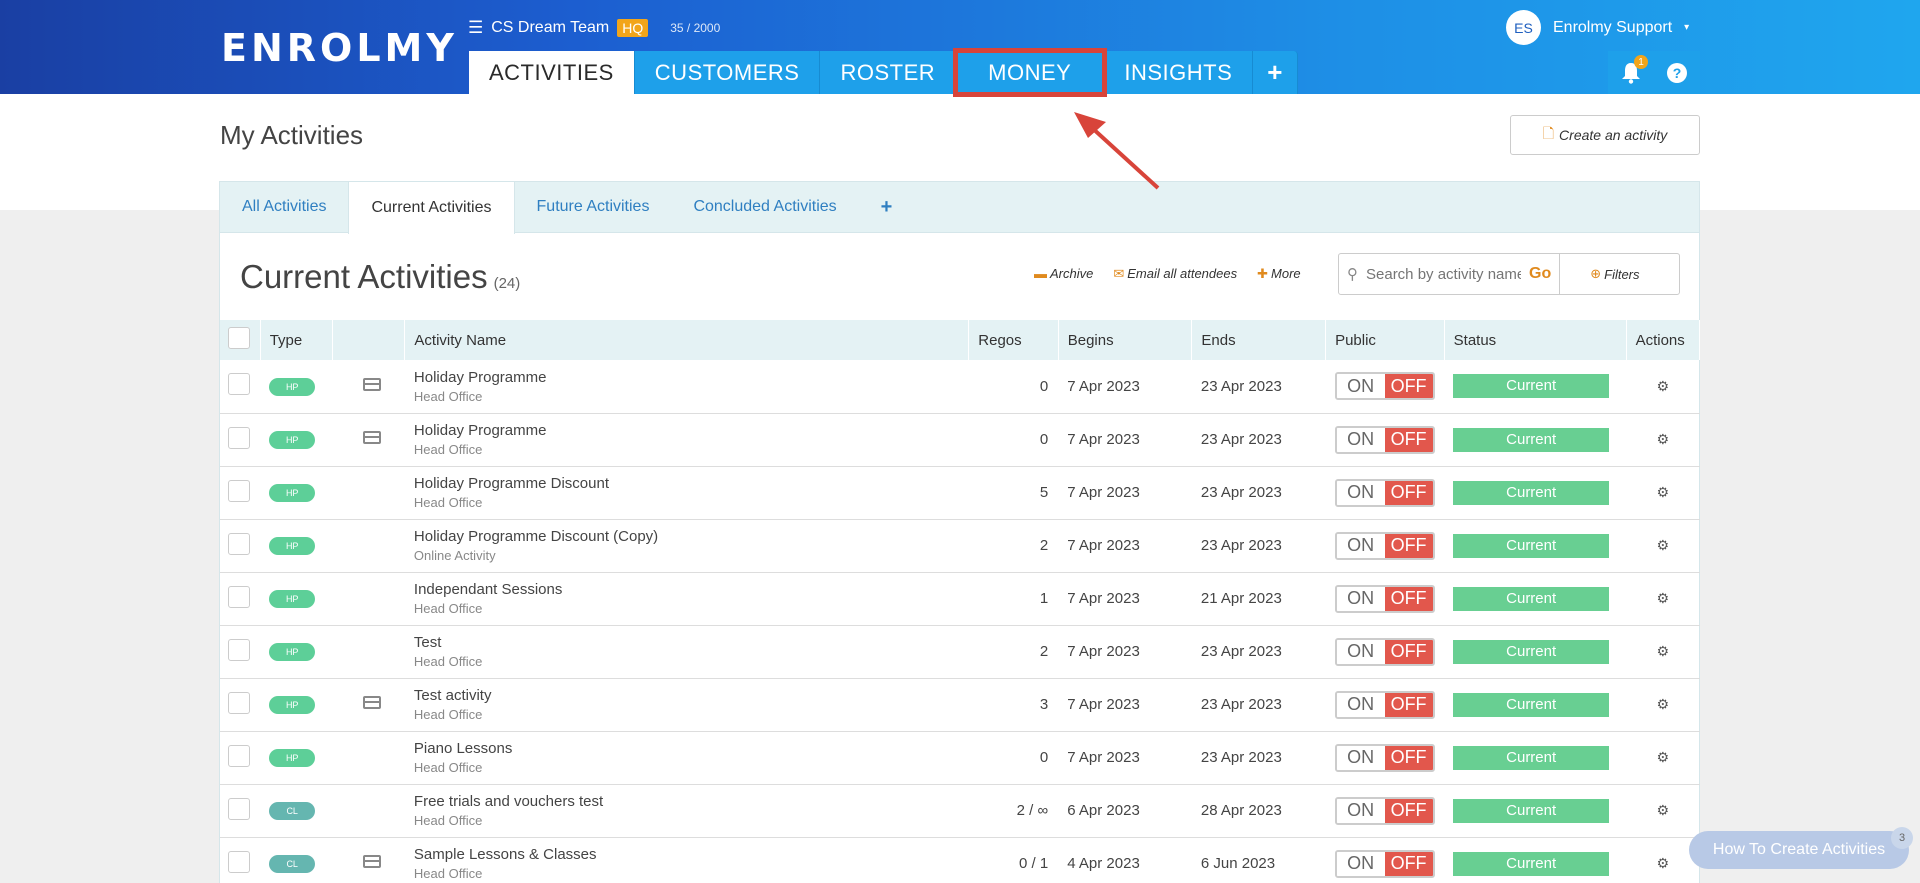 This screenshot has height=883, width=1920. I want to click on subtab-all-activities: All Activities, so click(284, 207).